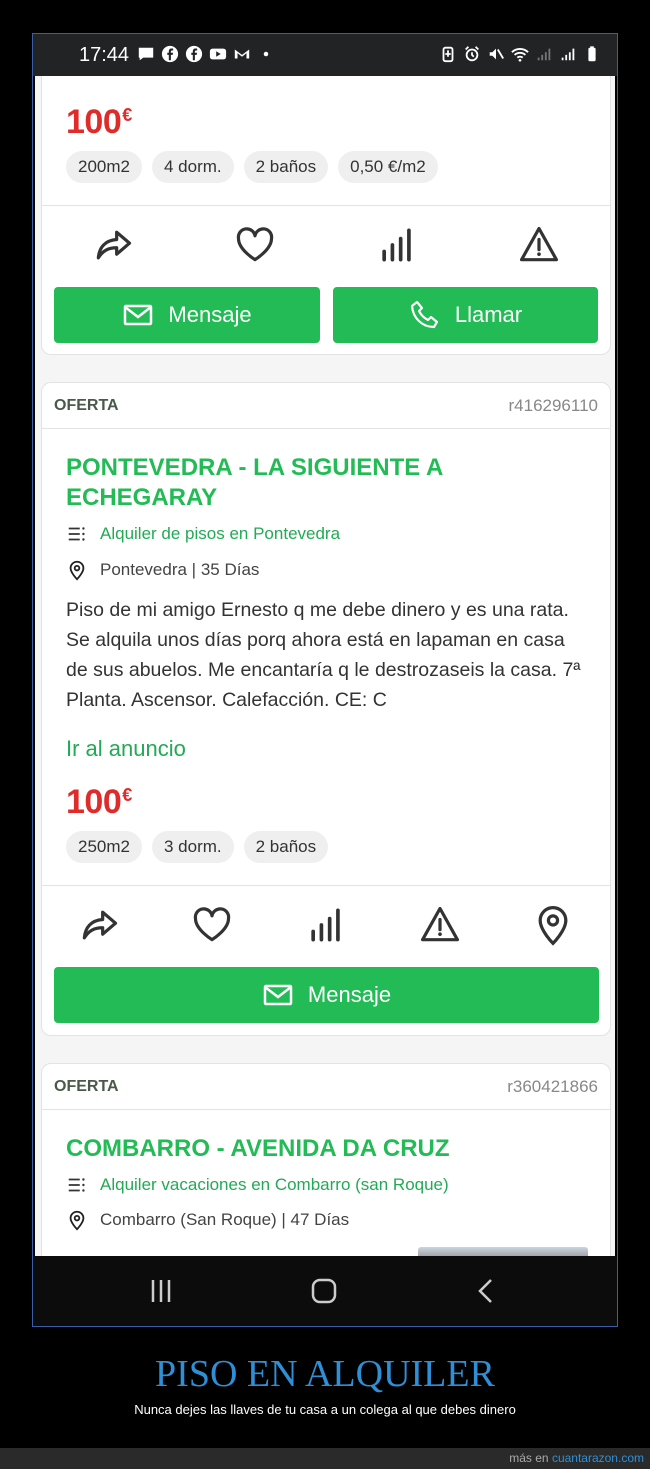 This screenshot has height=1469, width=650. I want to click on status-time: 17:44, so click(104, 55).